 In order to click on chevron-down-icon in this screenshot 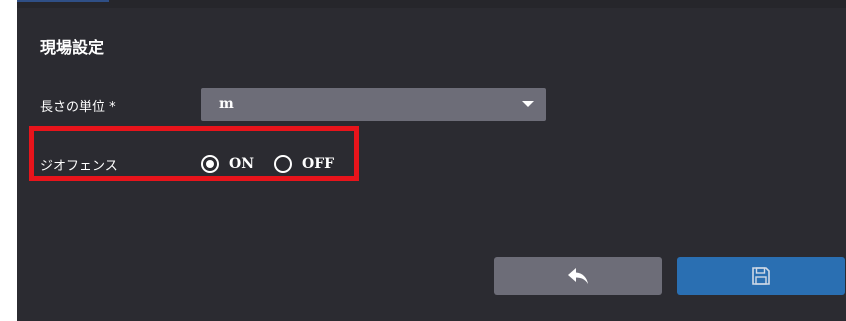, I will do `click(528, 104)`.